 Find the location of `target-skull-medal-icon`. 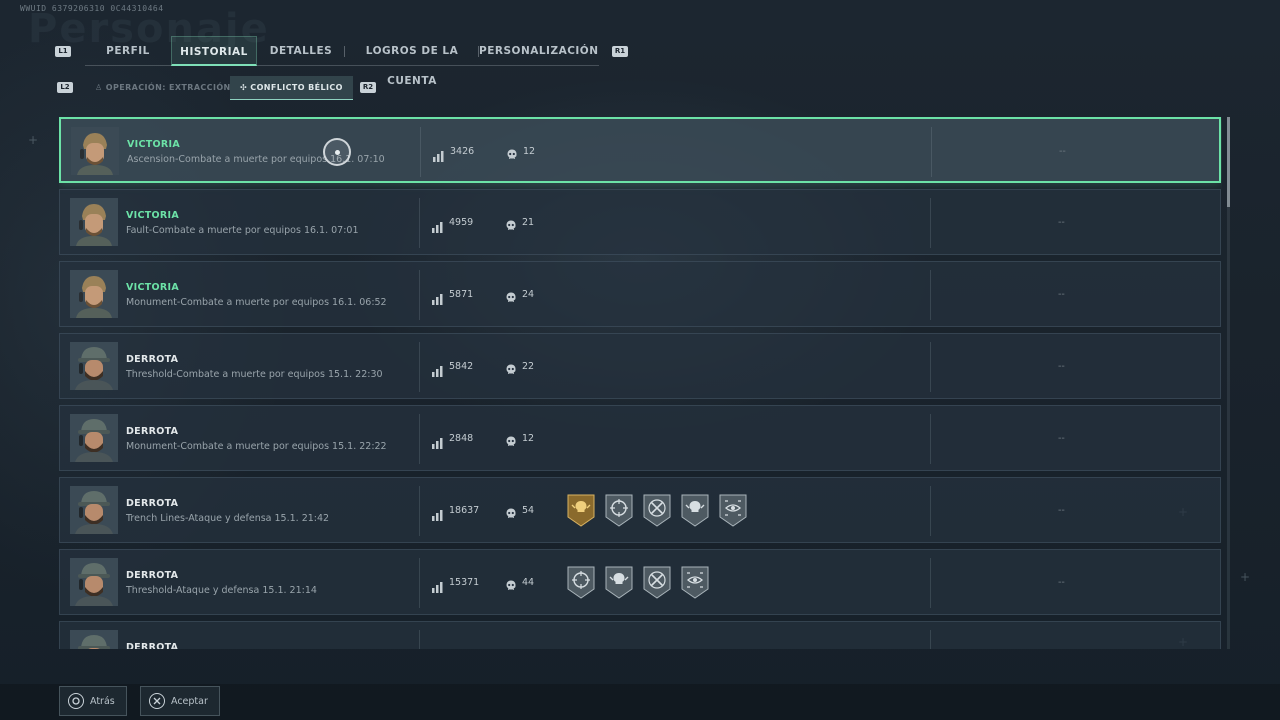

target-skull-medal-icon is located at coordinates (619, 510).